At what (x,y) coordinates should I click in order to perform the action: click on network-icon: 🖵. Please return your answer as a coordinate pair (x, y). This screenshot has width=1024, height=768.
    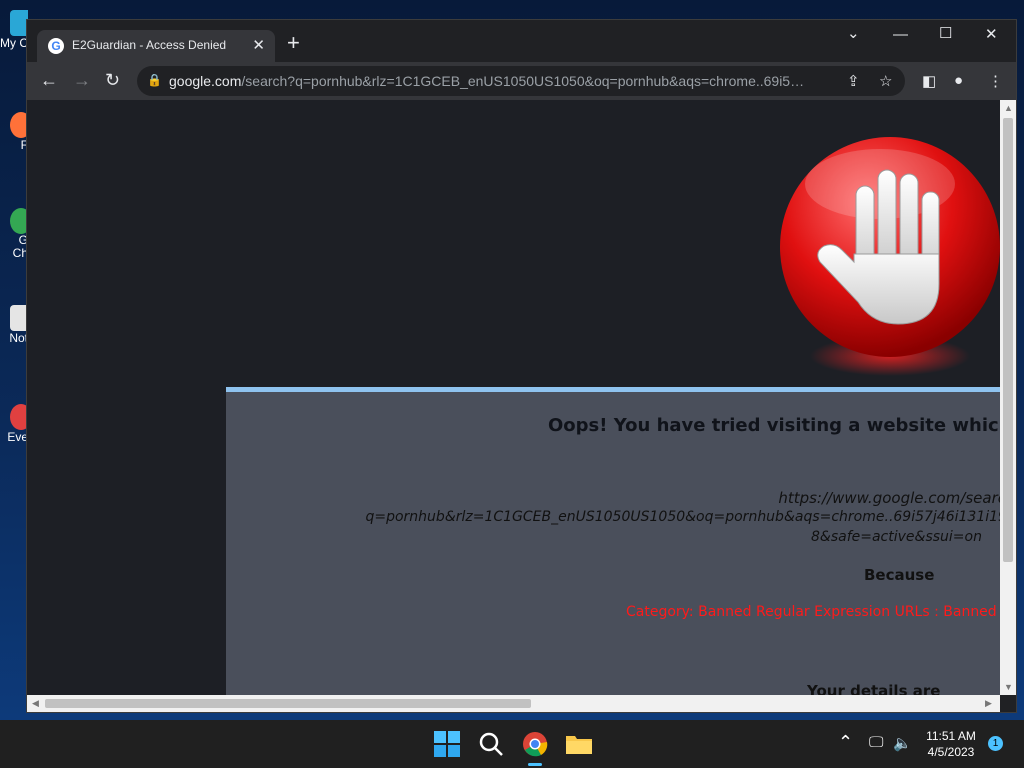
    Looking at the image, I should click on (876, 742).